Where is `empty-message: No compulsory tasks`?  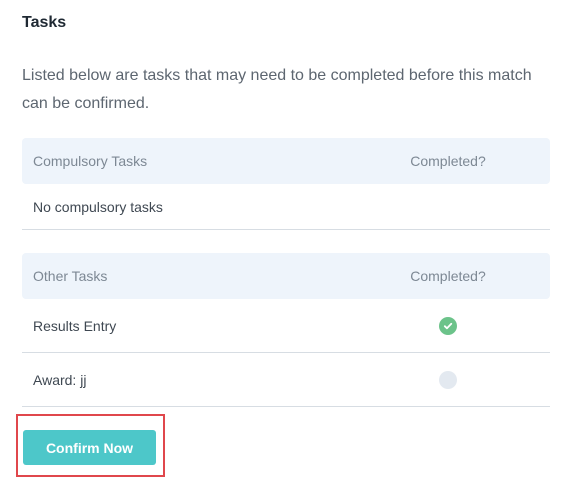 empty-message: No compulsory tasks is located at coordinates (98, 206).